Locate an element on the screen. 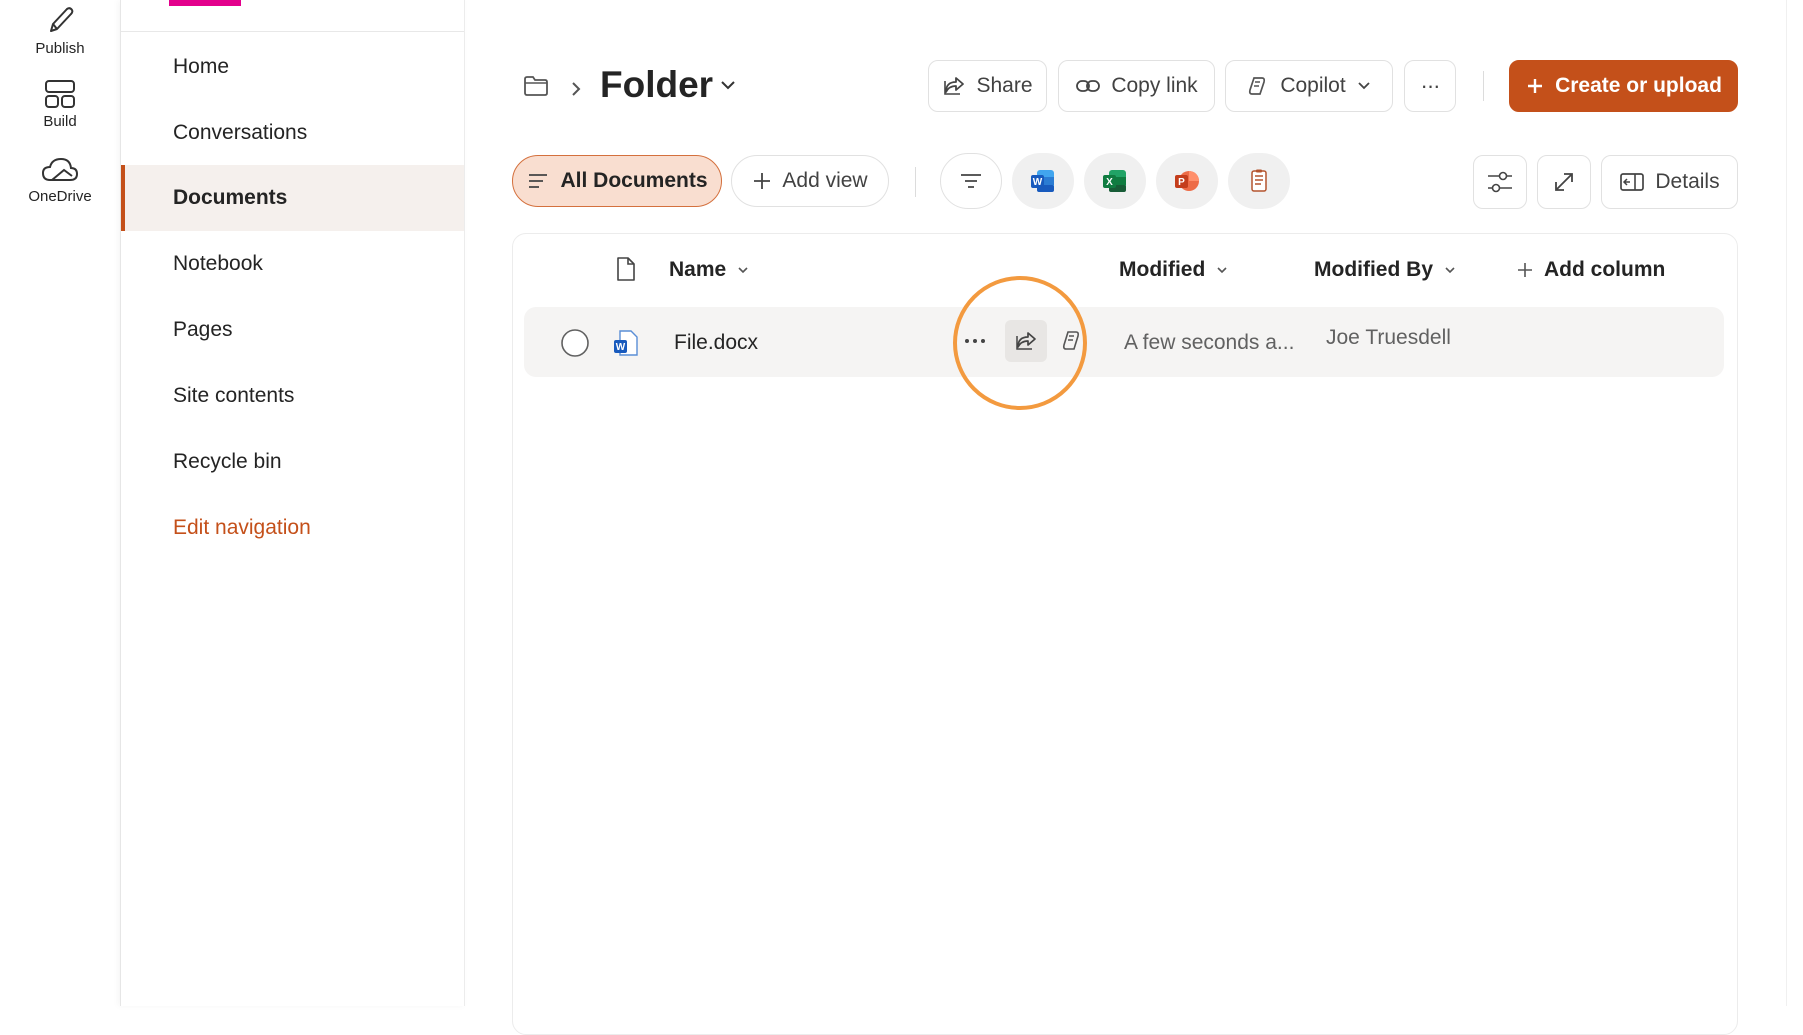 The image size is (1803, 1035). expand-icon is located at coordinates (1564, 182).